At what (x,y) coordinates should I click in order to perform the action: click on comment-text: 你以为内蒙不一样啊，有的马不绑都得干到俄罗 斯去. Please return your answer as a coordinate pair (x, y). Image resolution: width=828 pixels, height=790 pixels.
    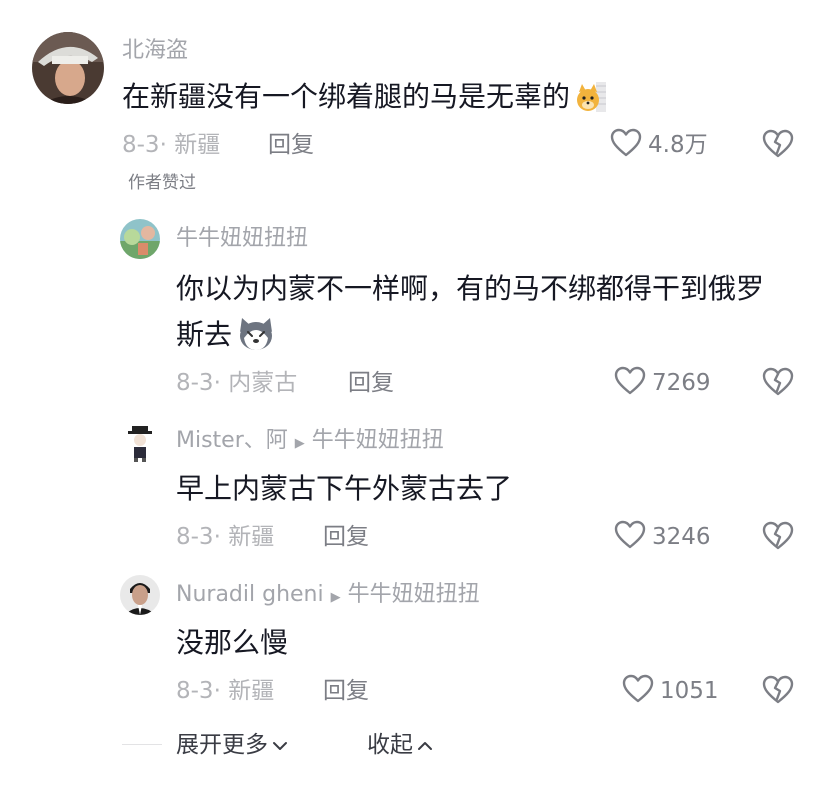
    Looking at the image, I should click on (491, 316).